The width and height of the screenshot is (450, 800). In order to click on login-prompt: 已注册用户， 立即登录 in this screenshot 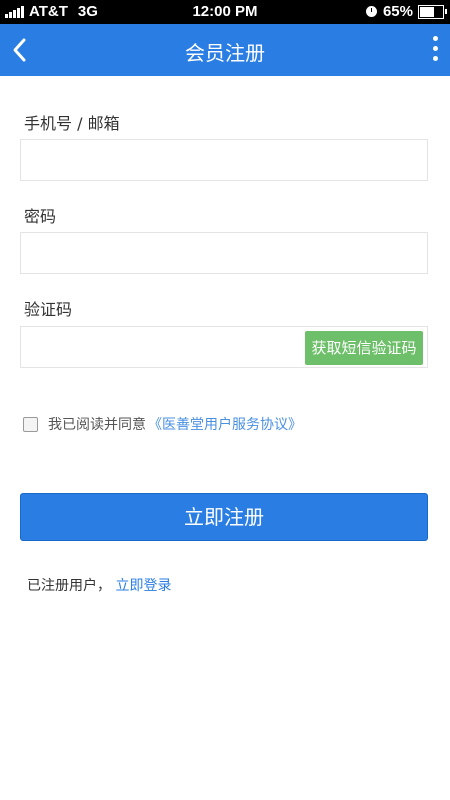, I will do `click(99, 585)`.